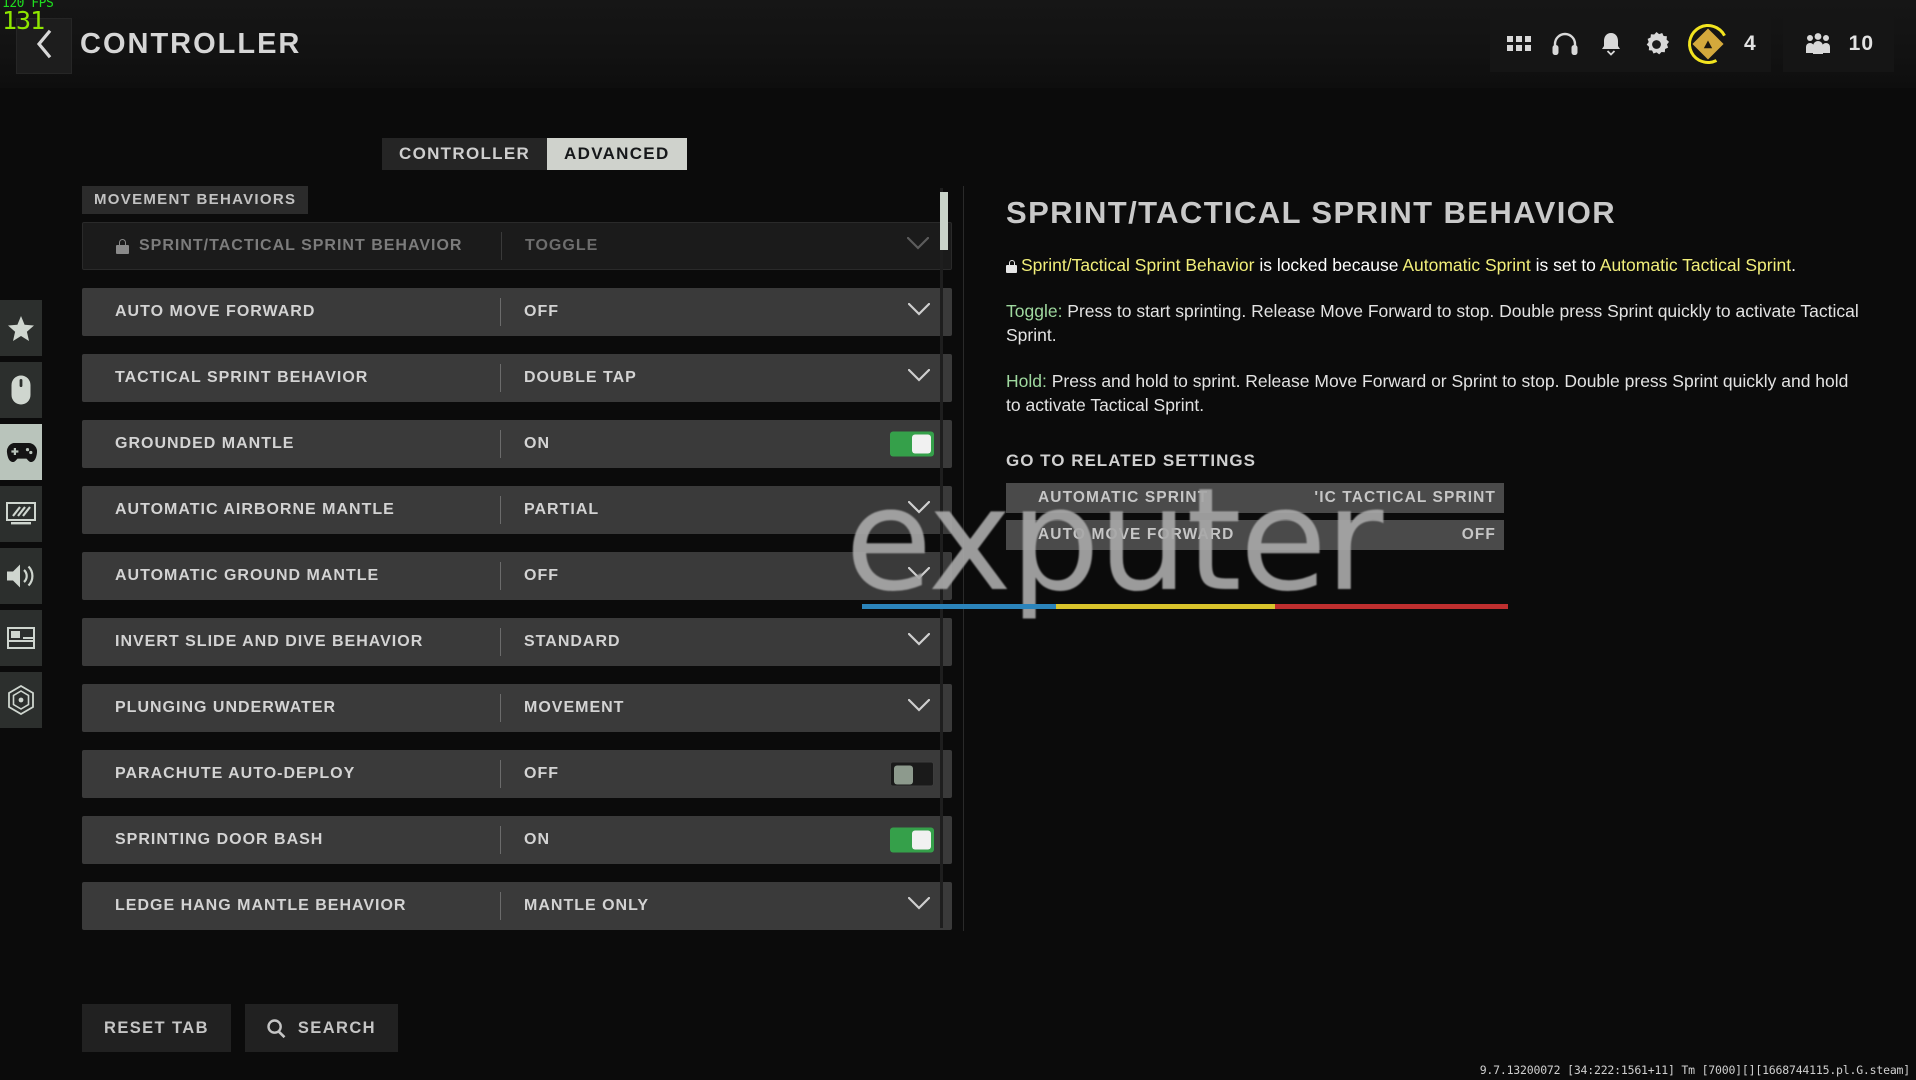 This screenshot has height=1080, width=1916. What do you see at coordinates (574, 707) in the screenshot?
I see `settings-row-value: MOVEMENT` at bounding box center [574, 707].